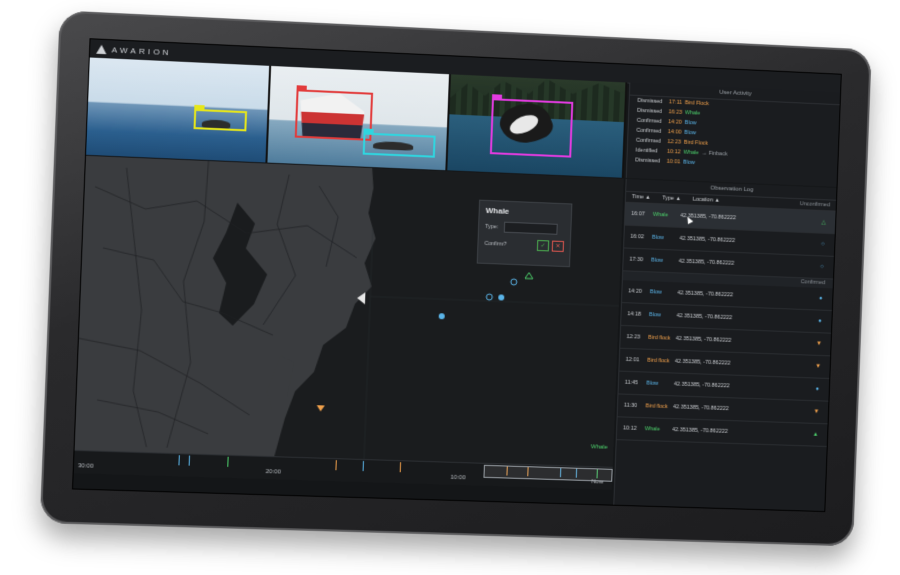 The image size is (900, 575). What do you see at coordinates (630, 405) in the screenshot?
I see `observation-time: 11:30` at bounding box center [630, 405].